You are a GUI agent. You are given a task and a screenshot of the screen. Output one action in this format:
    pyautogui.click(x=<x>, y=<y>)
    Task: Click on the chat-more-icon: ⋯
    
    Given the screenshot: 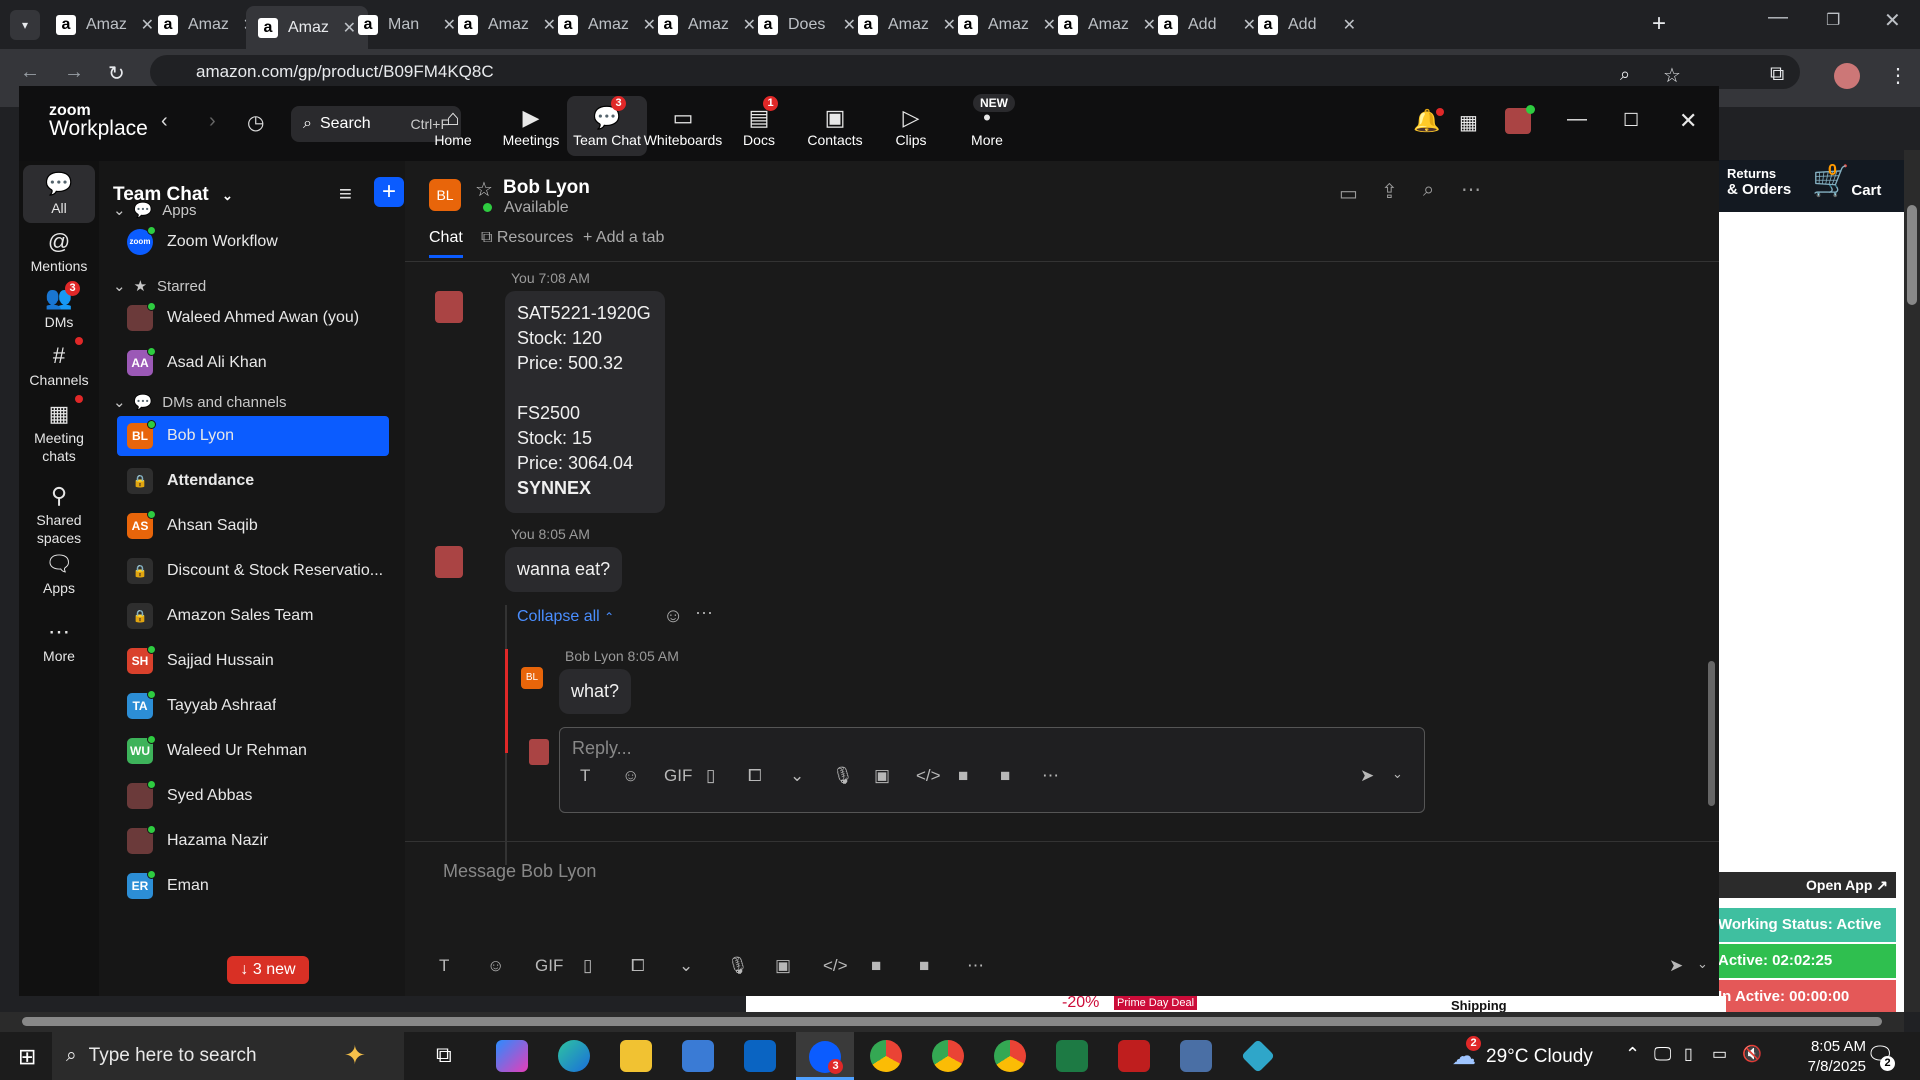 What is the action you would take?
    pyautogui.click(x=1471, y=189)
    